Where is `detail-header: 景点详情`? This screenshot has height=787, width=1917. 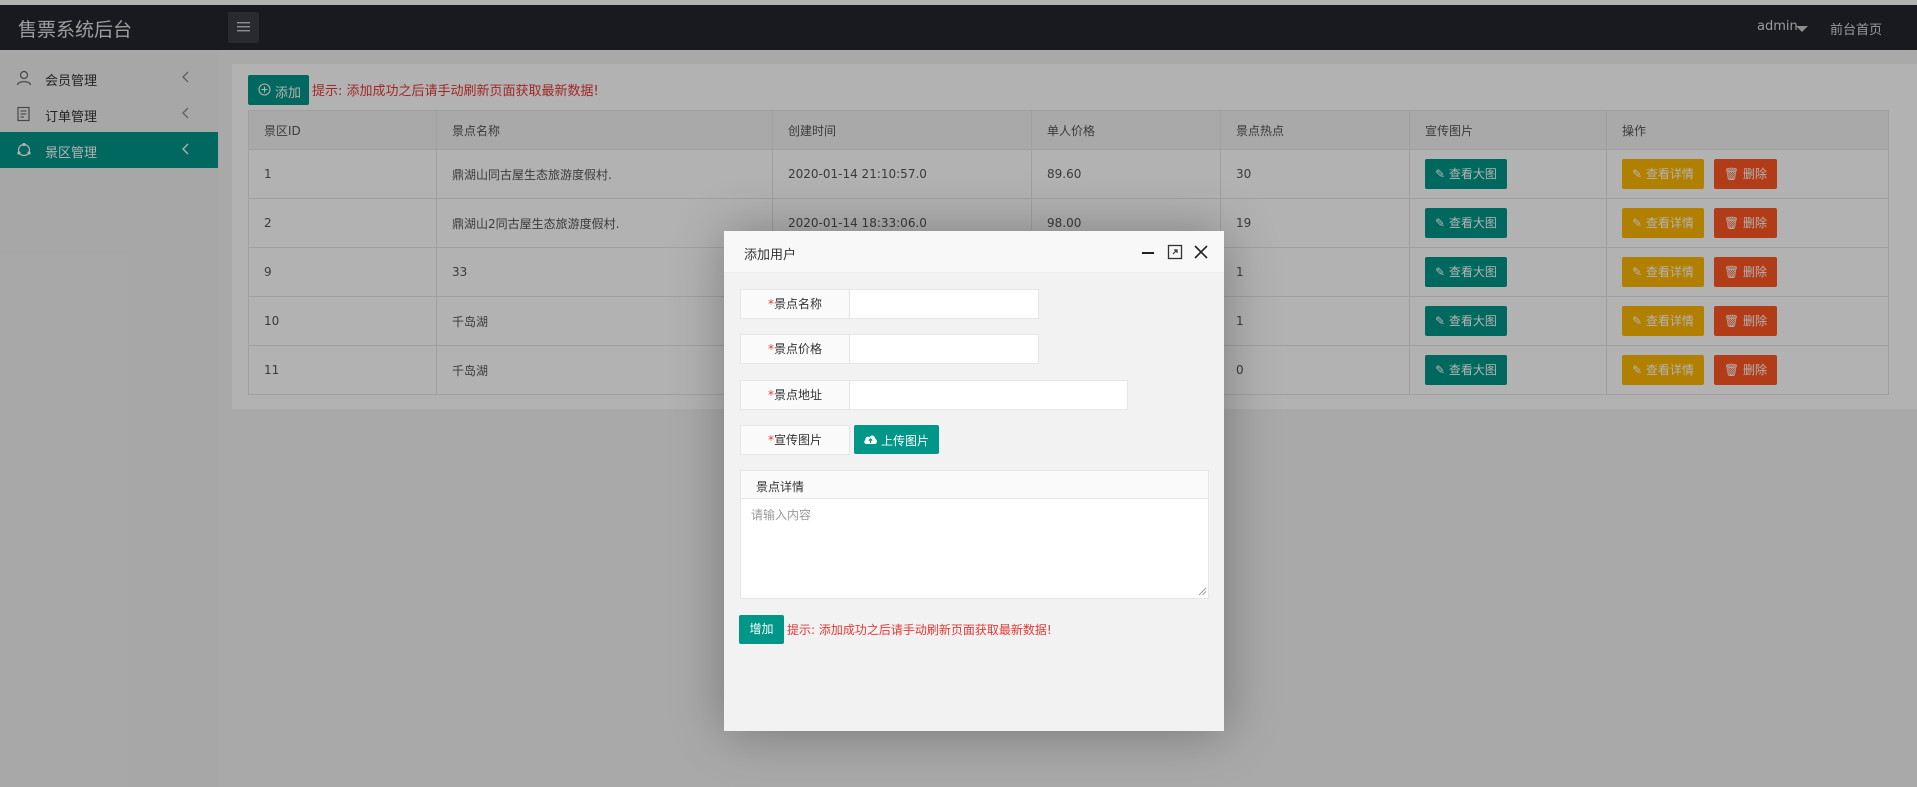 detail-header: 景点详情 is located at coordinates (974, 485).